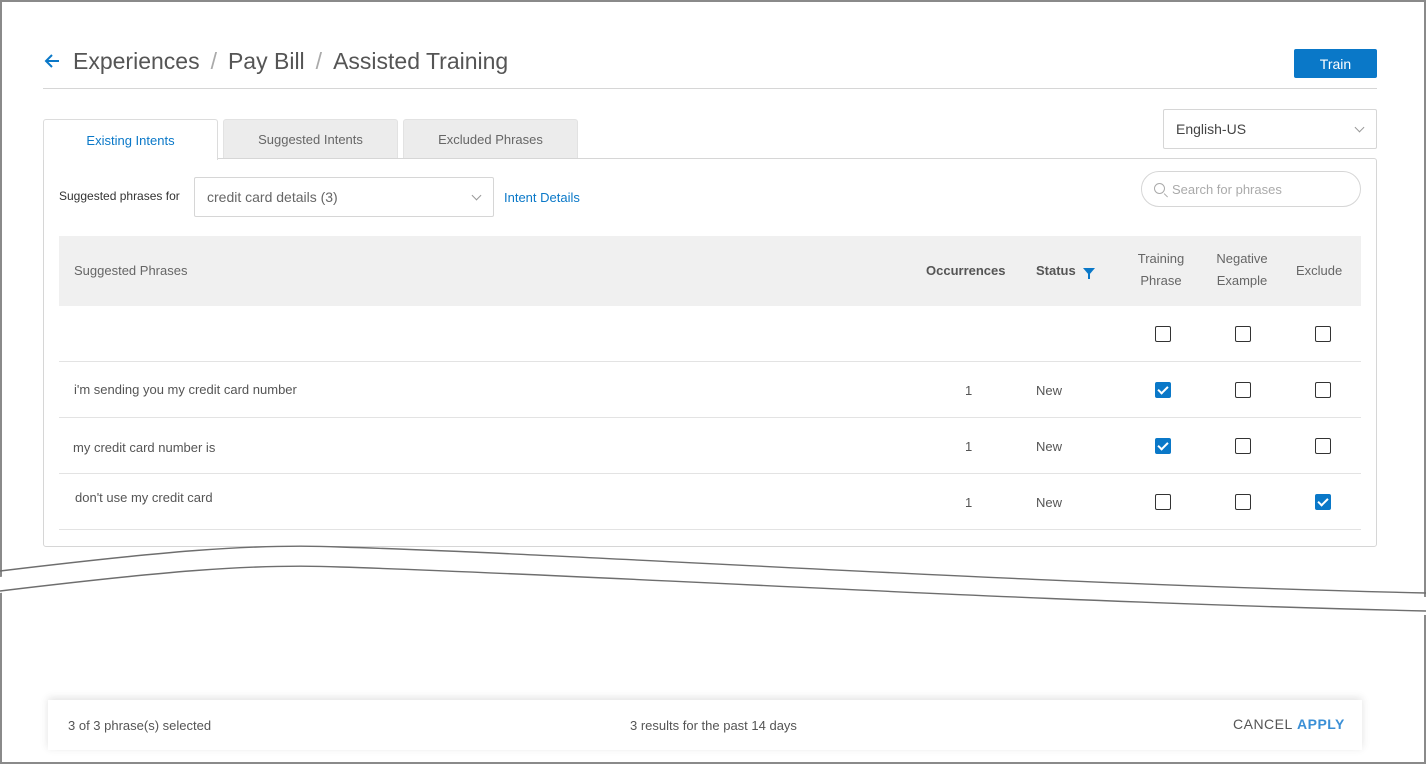 This screenshot has height=764, width=1426. I want to click on language-select: English-US, so click(1270, 129).